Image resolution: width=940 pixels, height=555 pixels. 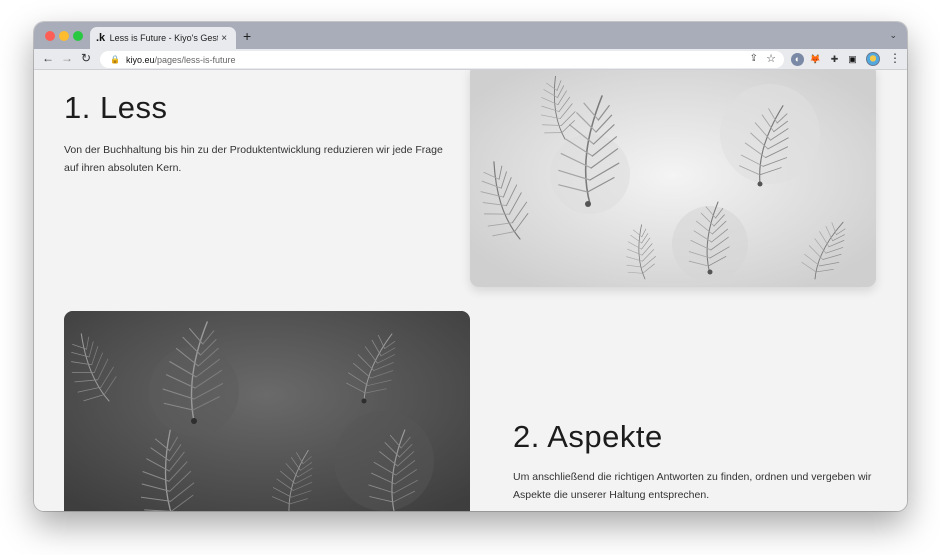 What do you see at coordinates (834, 59) in the screenshot?
I see `extensions-puzzle-icon: ✚` at bounding box center [834, 59].